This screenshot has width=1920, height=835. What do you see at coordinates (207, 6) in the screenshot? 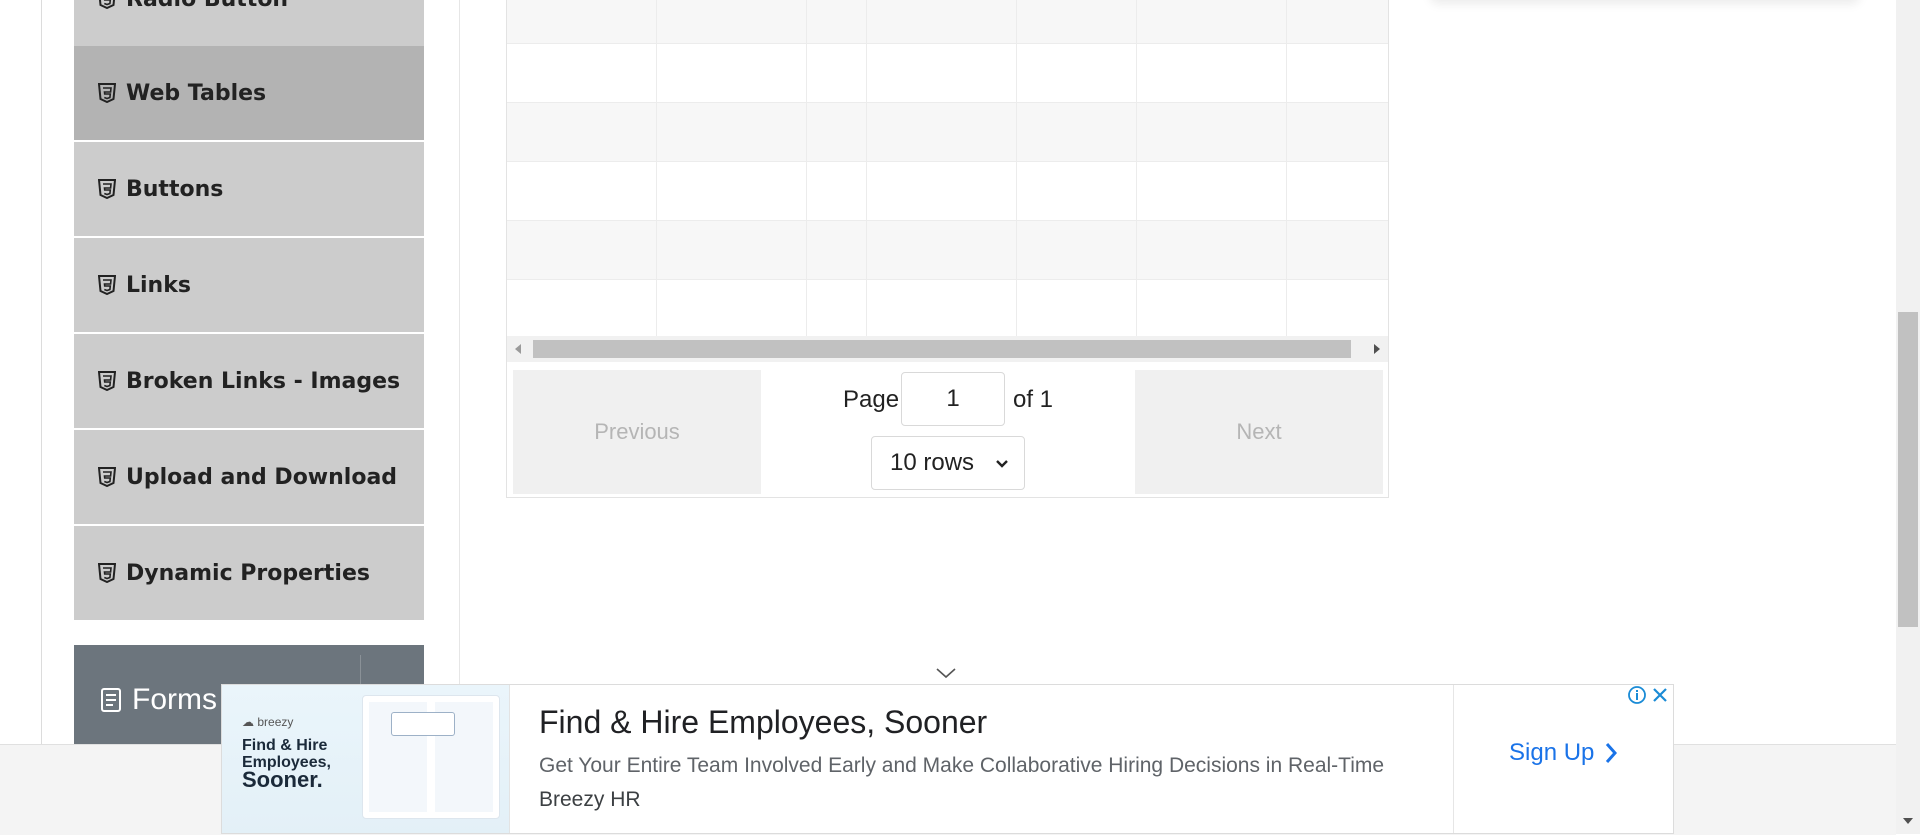
I see `sidebar-item-label: Radio Button` at bounding box center [207, 6].